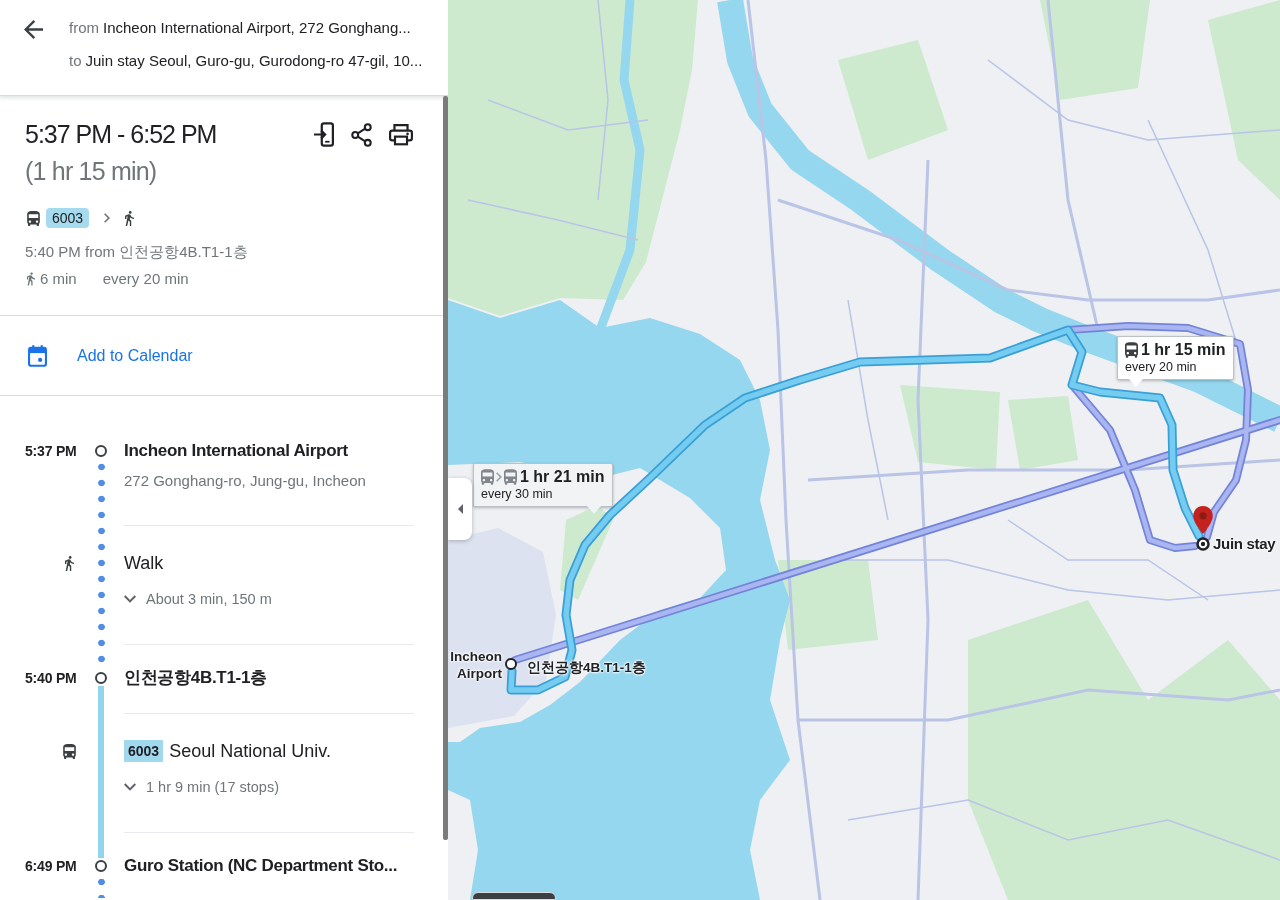  What do you see at coordinates (33, 29) in the screenshot?
I see `back-arrow-icon` at bounding box center [33, 29].